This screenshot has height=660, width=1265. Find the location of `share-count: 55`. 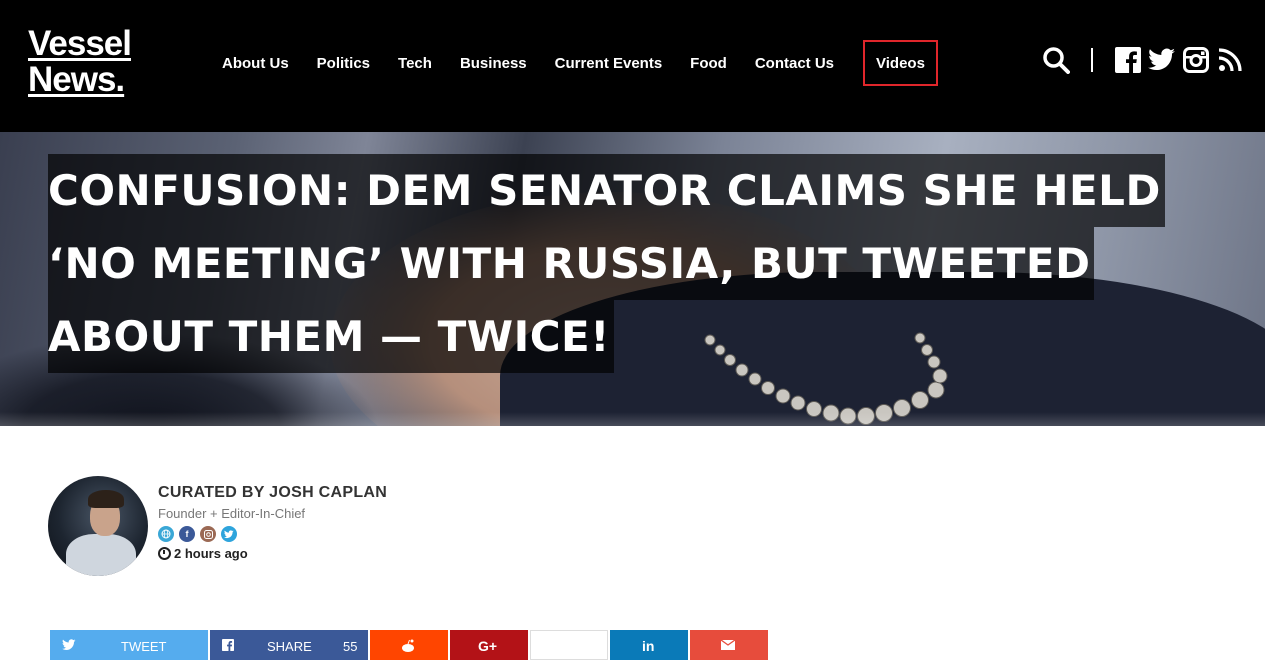

share-count: 55 is located at coordinates (350, 646).